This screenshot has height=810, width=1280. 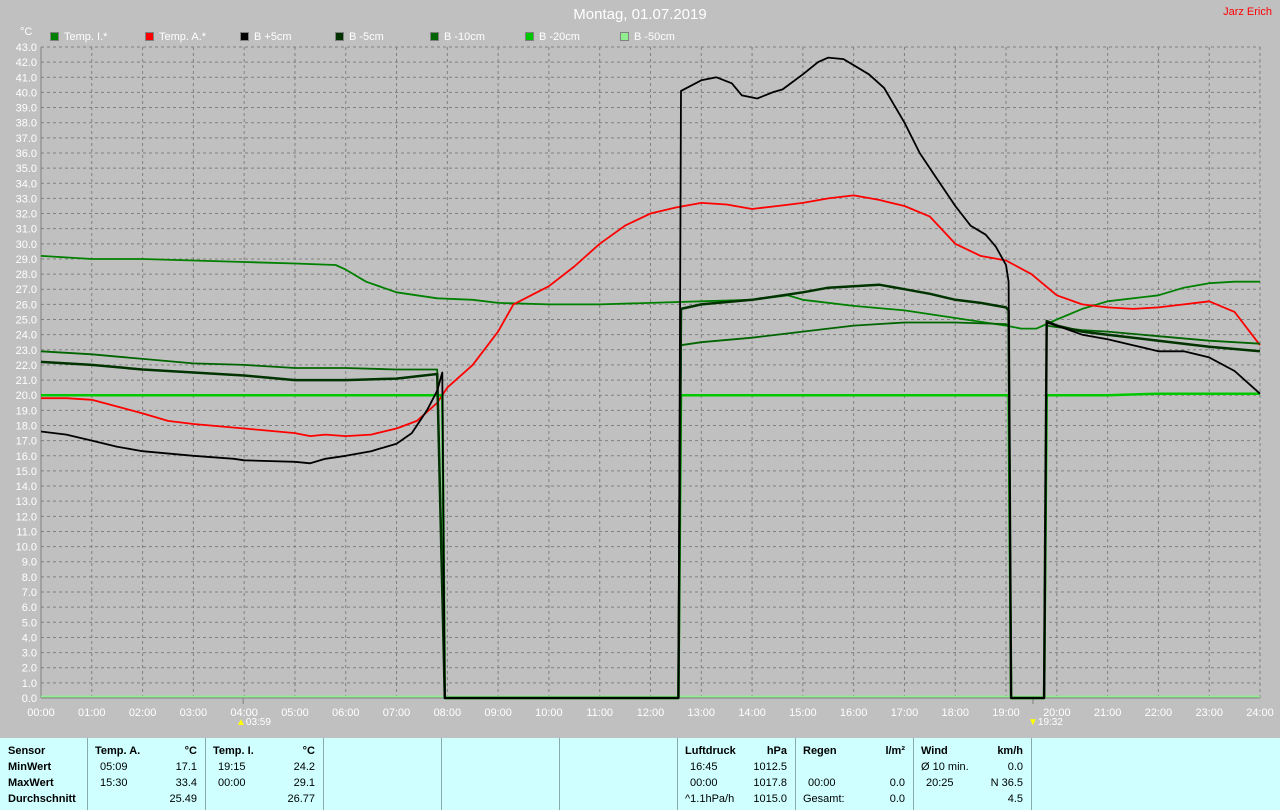 I want to click on y-tick-label: 40.0, so click(x=26, y=93).